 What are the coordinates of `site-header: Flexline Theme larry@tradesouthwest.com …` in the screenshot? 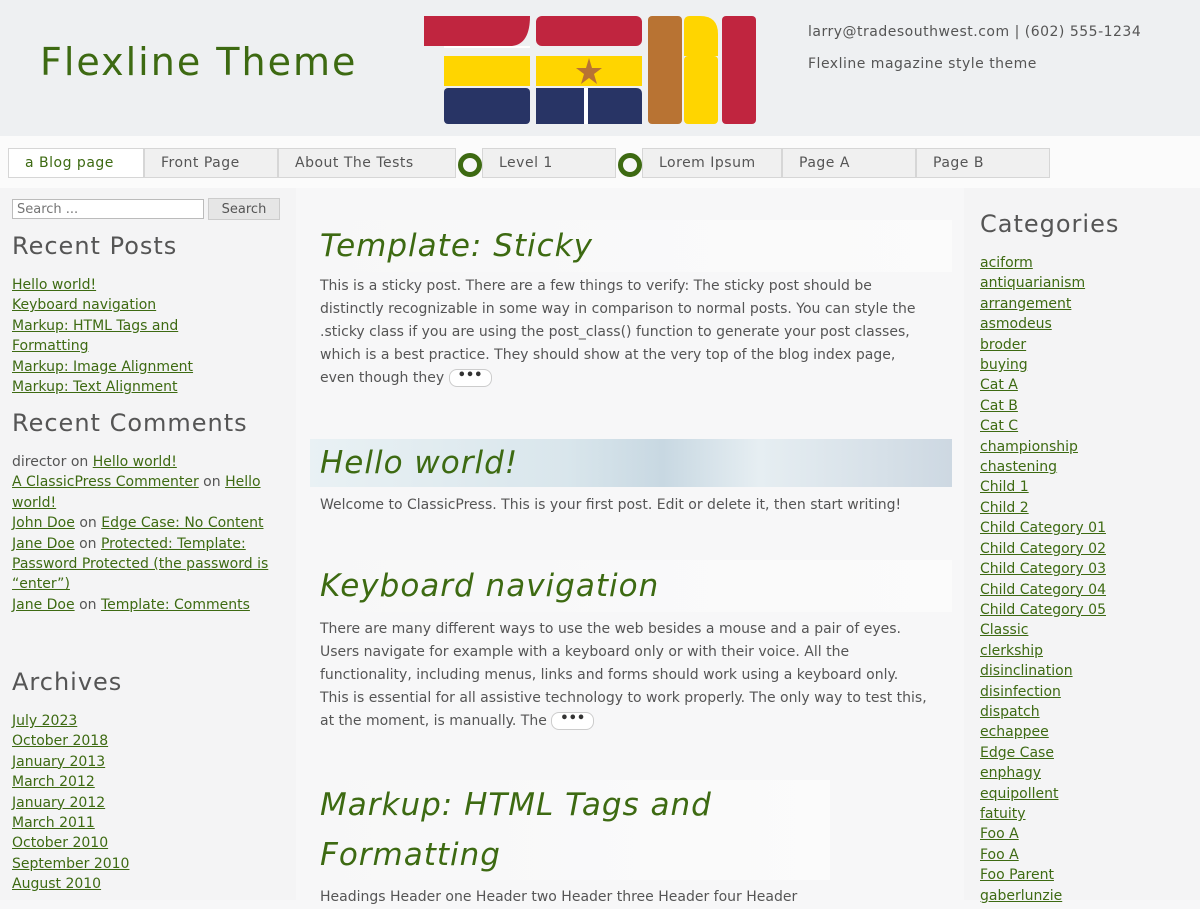 It's located at (600, 68).